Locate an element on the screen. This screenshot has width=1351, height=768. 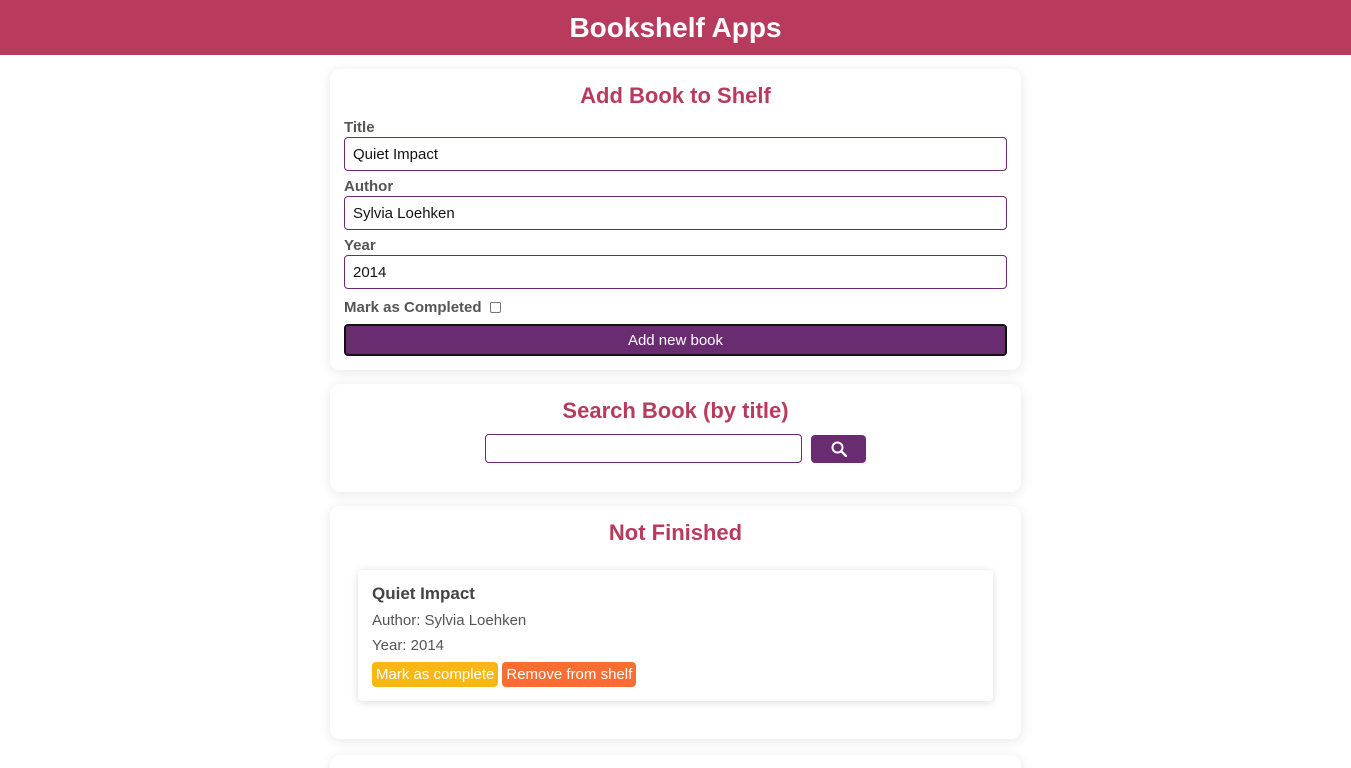
title-label: Title is located at coordinates (359, 127).